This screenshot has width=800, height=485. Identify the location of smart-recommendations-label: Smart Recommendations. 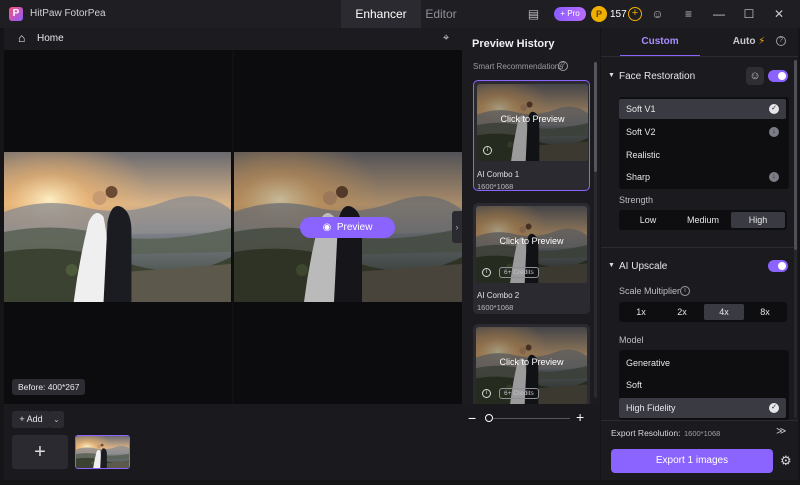
(518, 66).